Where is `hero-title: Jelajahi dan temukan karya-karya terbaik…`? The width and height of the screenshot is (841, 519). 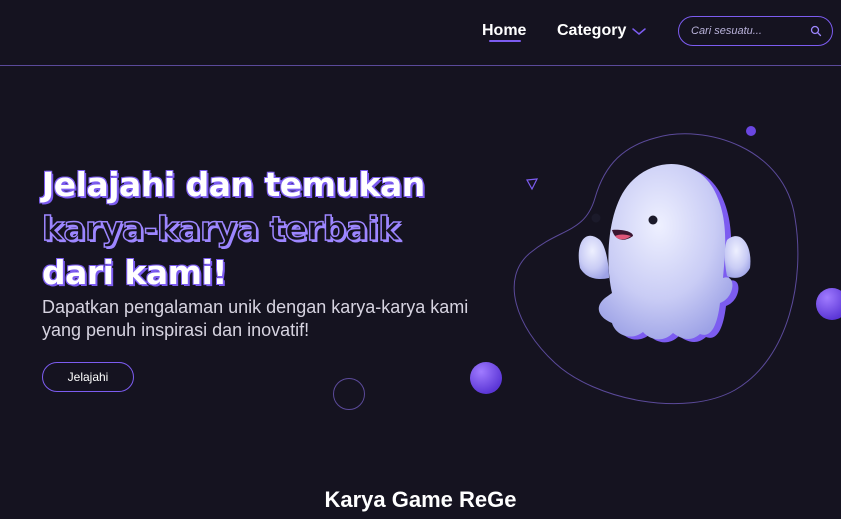 hero-title: Jelajahi dan temukan karya-karya terbaik… is located at coordinates (271, 229).